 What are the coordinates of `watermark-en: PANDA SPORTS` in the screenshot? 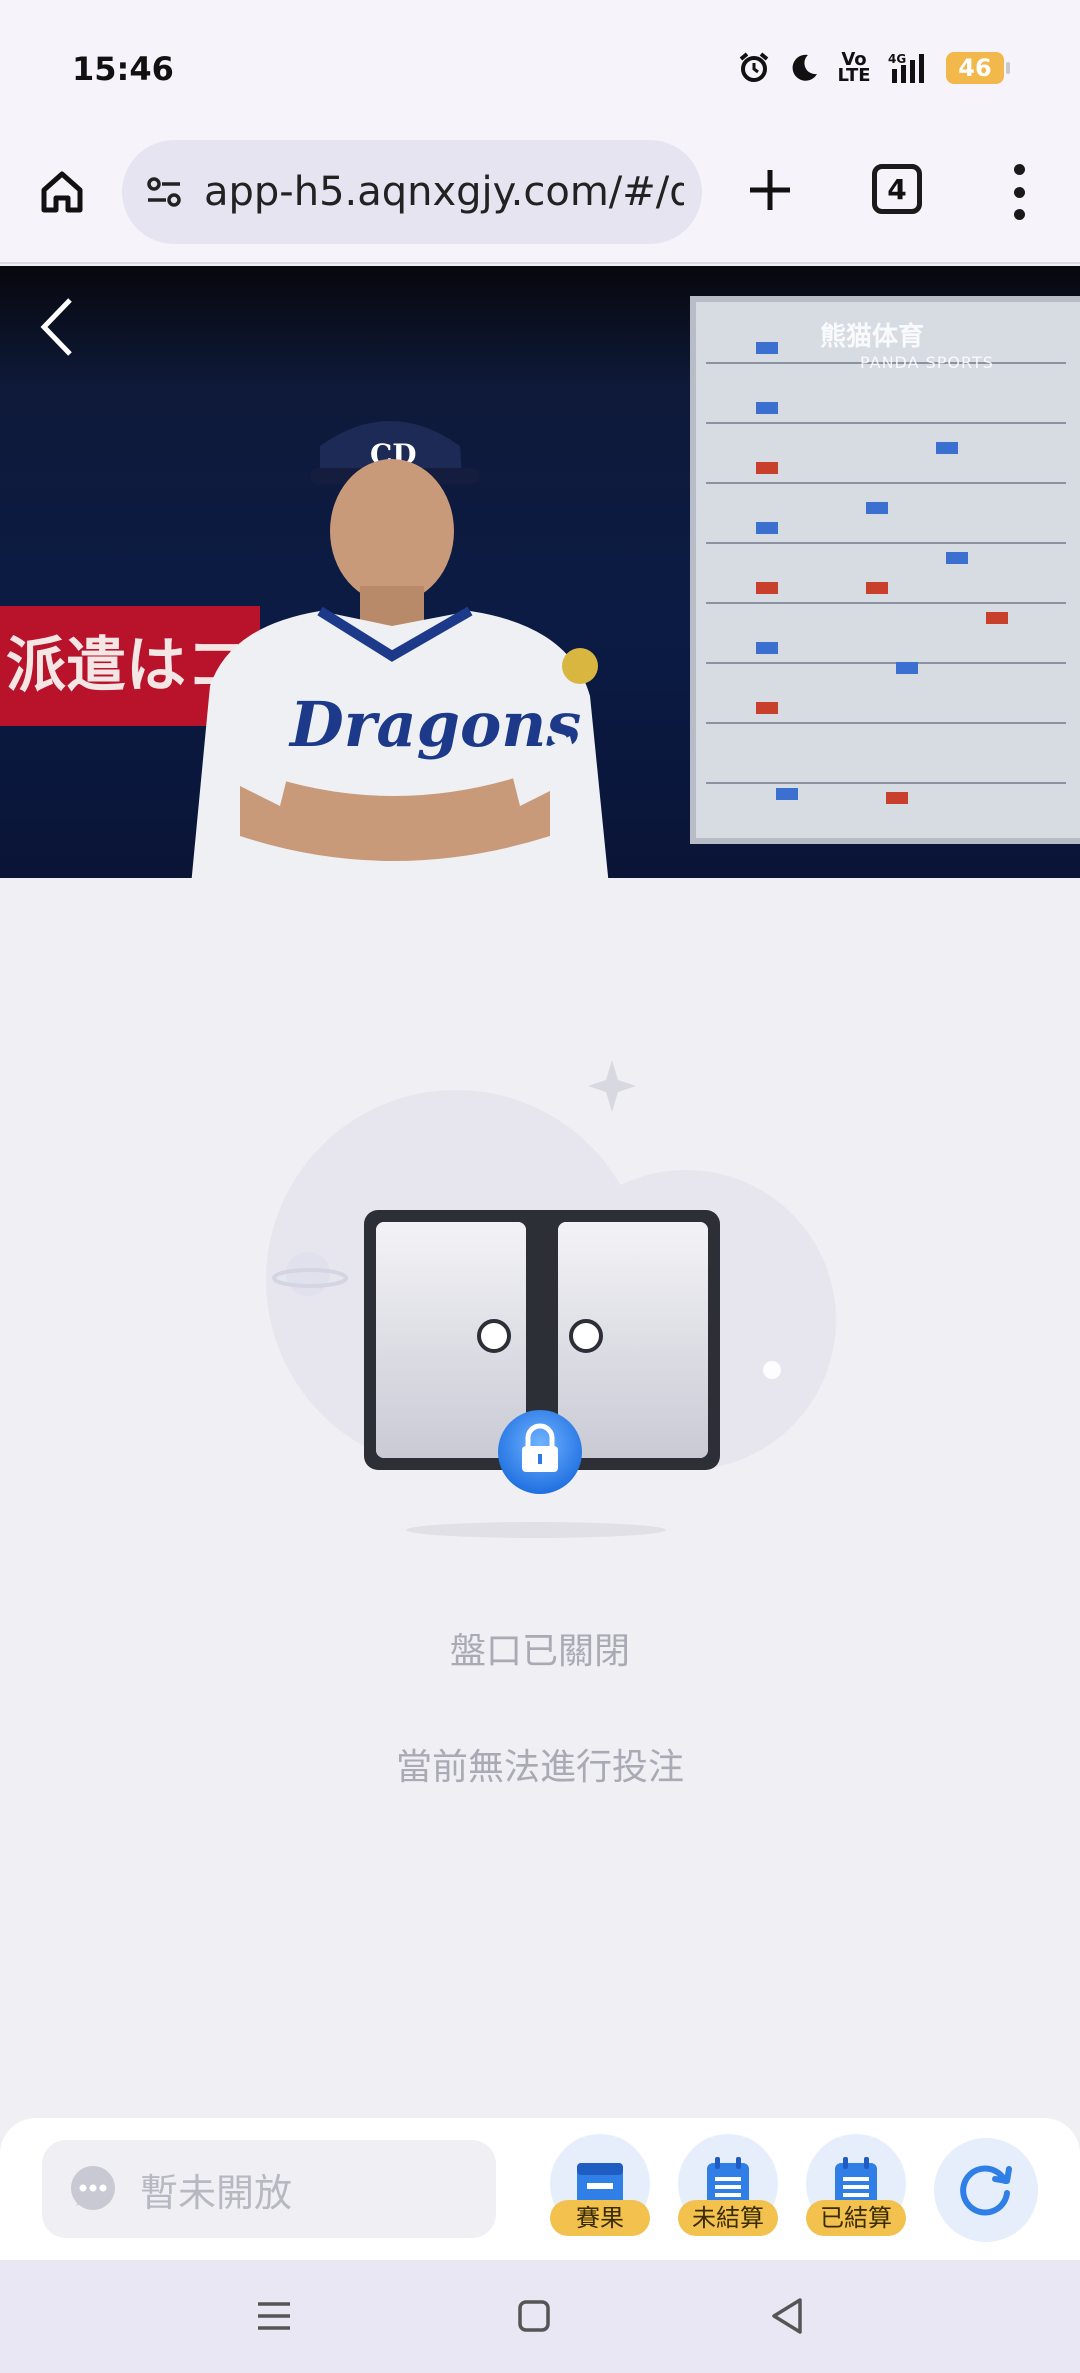 It's located at (927, 362).